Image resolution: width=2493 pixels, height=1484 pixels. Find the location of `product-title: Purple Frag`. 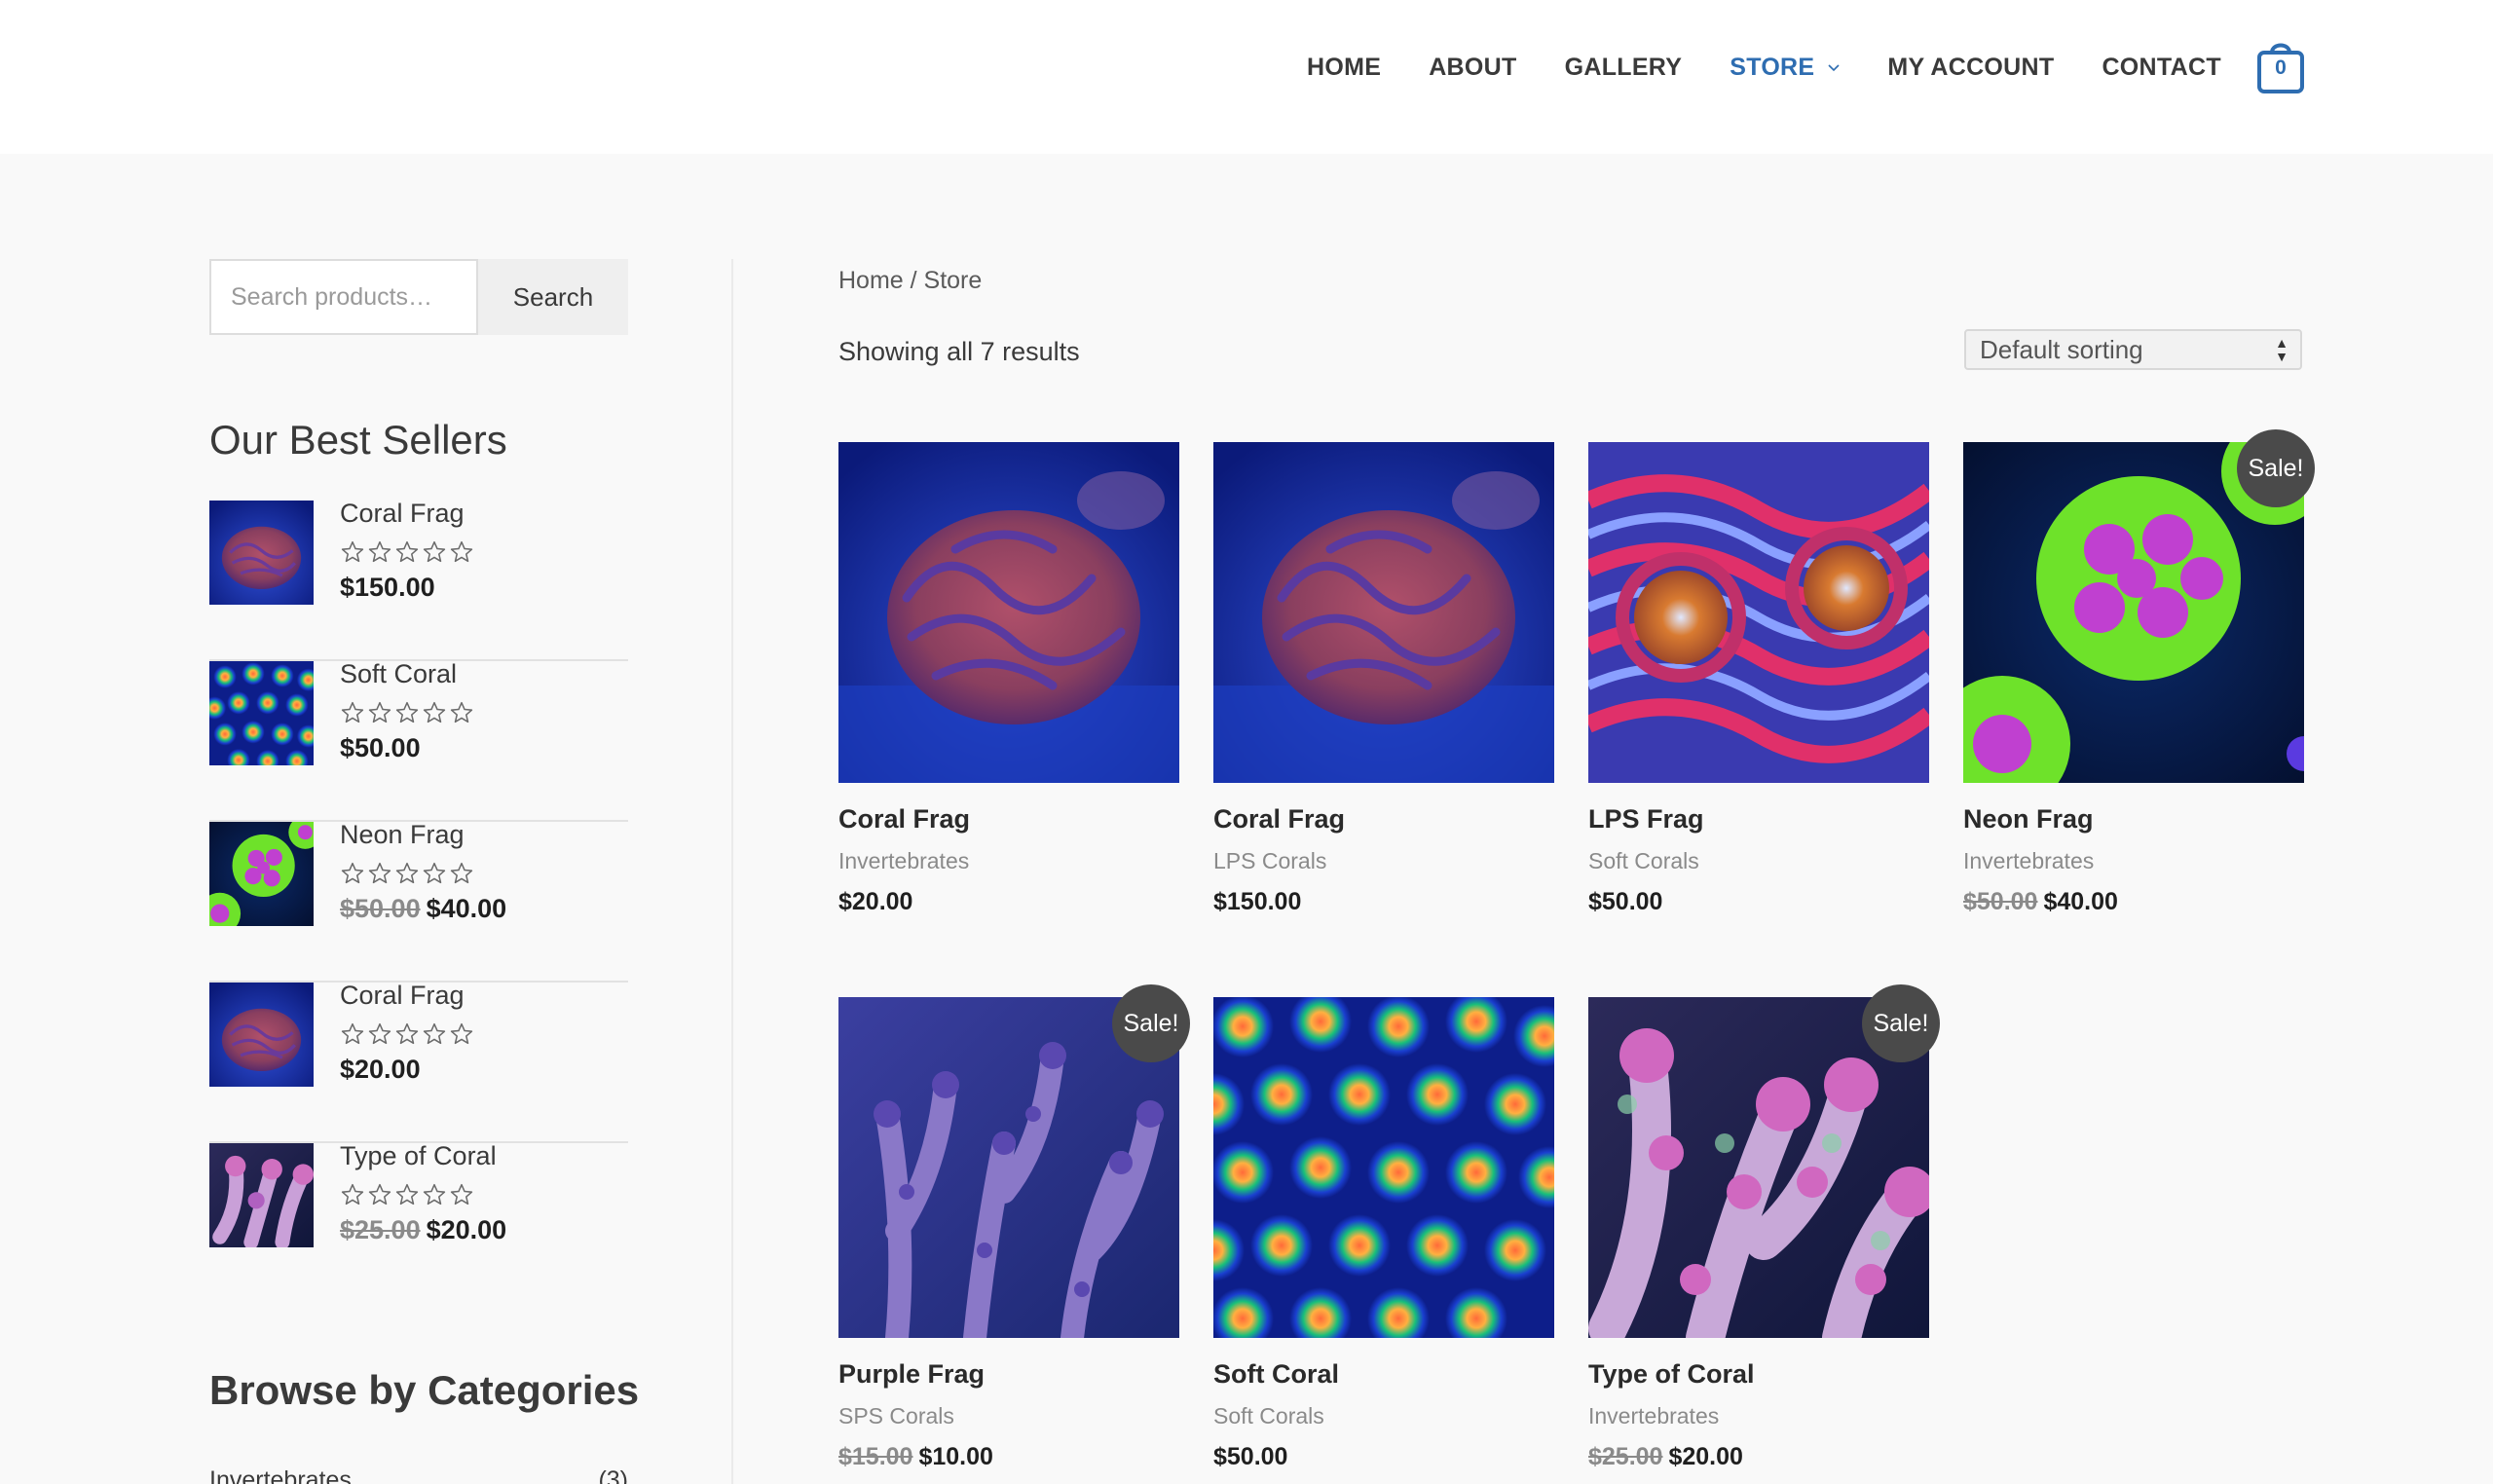

product-title: Purple Frag is located at coordinates (1009, 1374).